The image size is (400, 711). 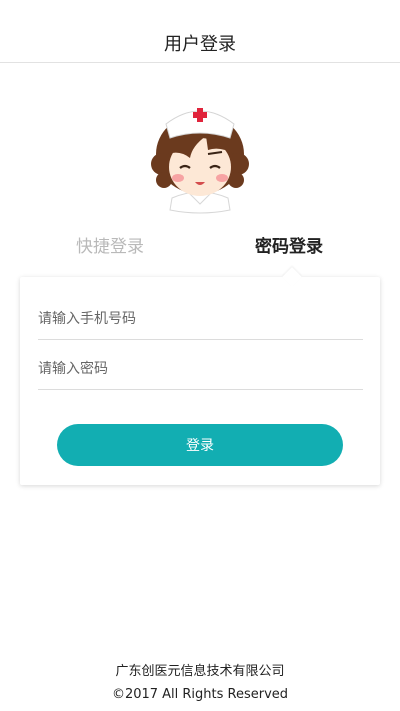 What do you see at coordinates (200, 445) in the screenshot?
I see `login-button: 登录` at bounding box center [200, 445].